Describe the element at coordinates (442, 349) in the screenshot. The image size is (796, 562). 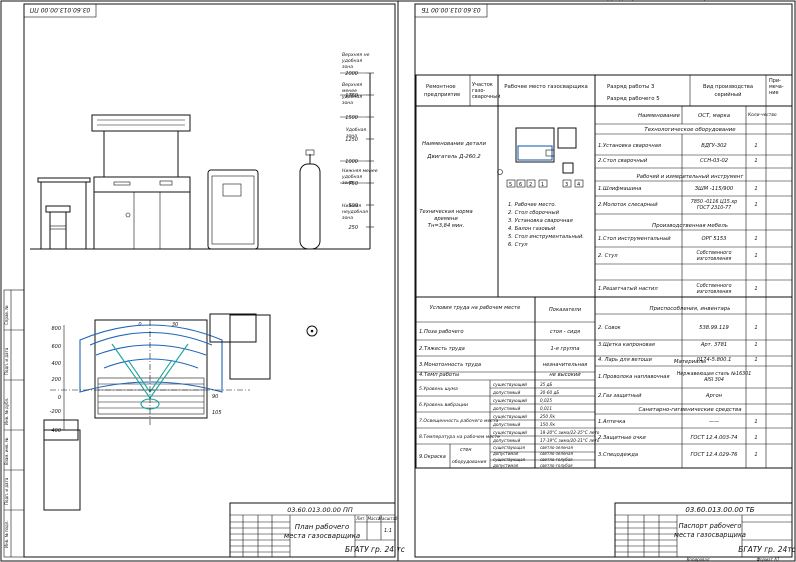
I see `cond-name-1: 2.Тяжесть труда` at that location.